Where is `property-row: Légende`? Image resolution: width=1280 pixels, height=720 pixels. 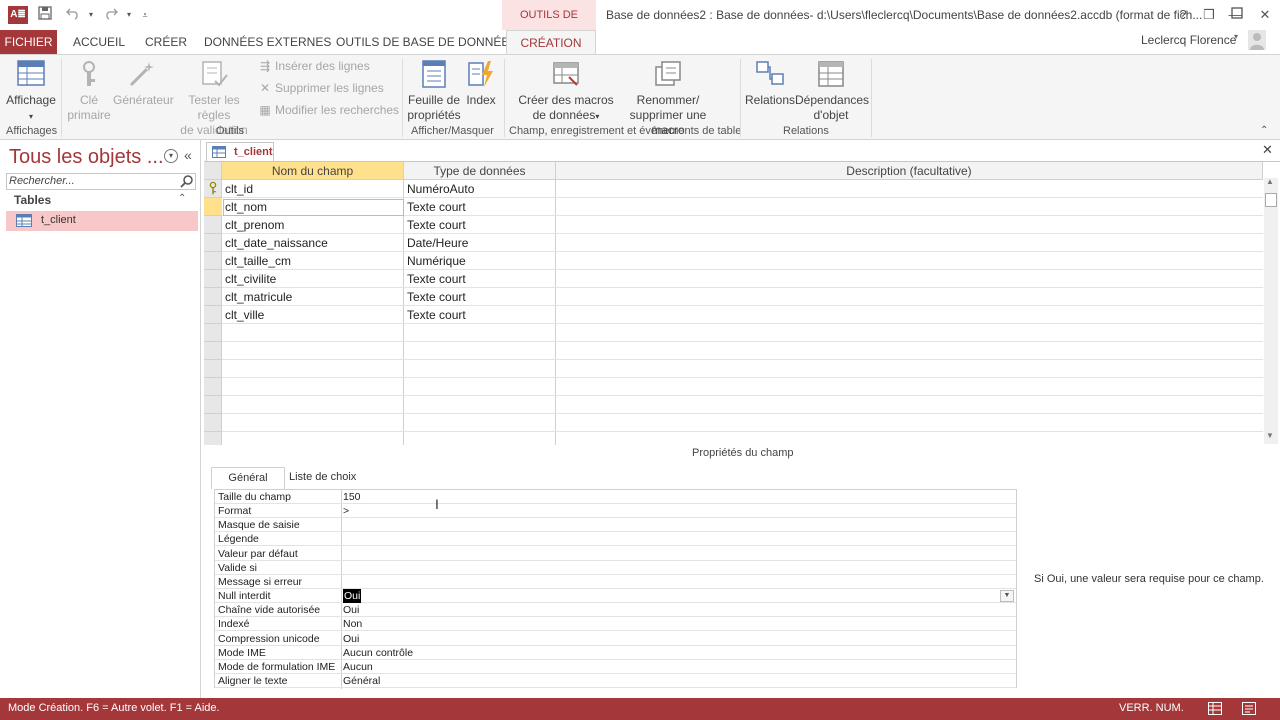
property-row: Légende is located at coordinates (615, 539).